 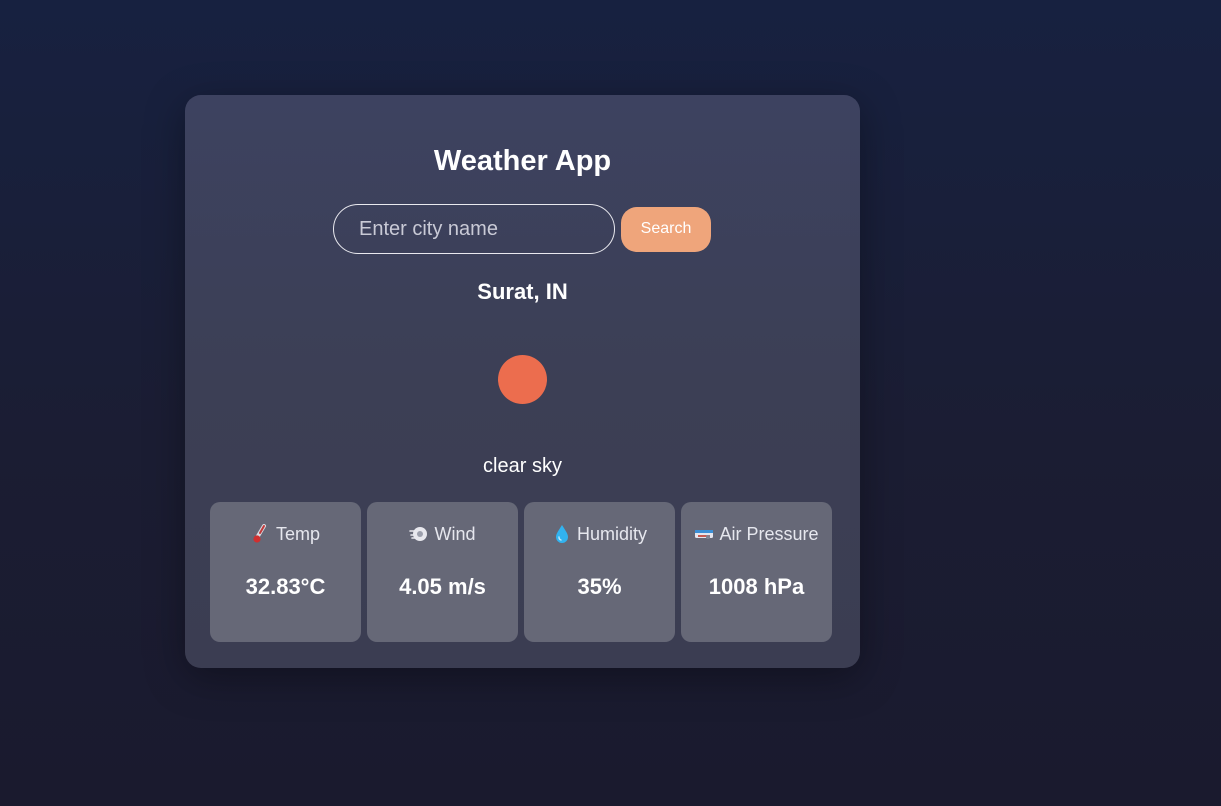 What do you see at coordinates (297, 534) in the screenshot?
I see `stat-label: Temp` at bounding box center [297, 534].